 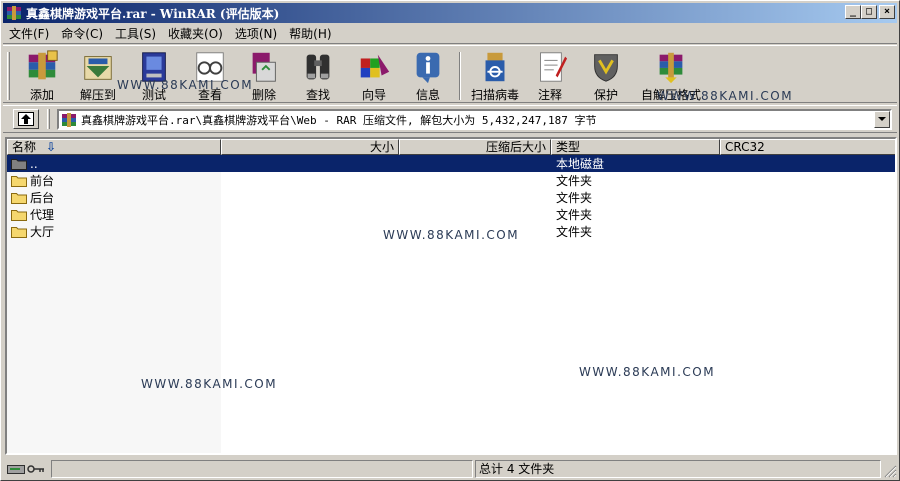 I want to click on tool-extract-label: 解压到, so click(x=97, y=95).